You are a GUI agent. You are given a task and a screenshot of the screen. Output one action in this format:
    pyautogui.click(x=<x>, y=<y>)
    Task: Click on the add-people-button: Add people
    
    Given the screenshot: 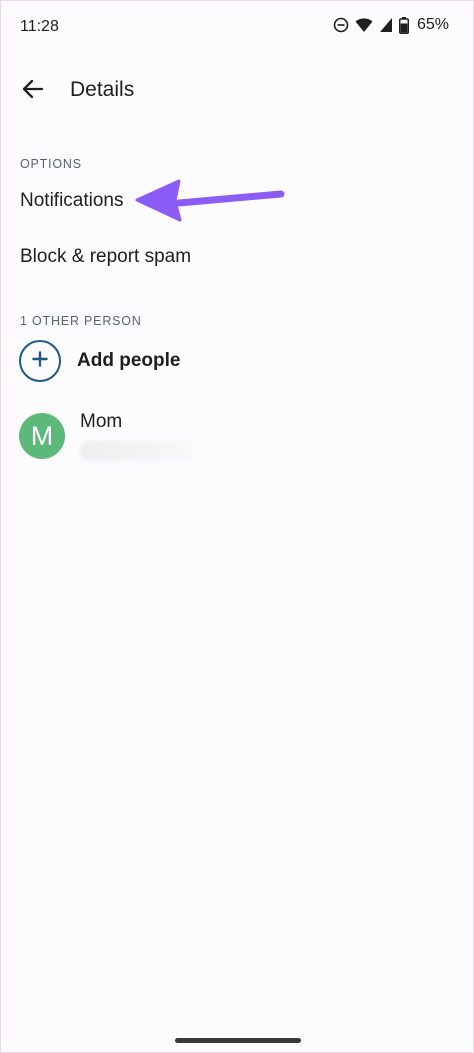 What is the action you would take?
    pyautogui.click(x=99, y=361)
    